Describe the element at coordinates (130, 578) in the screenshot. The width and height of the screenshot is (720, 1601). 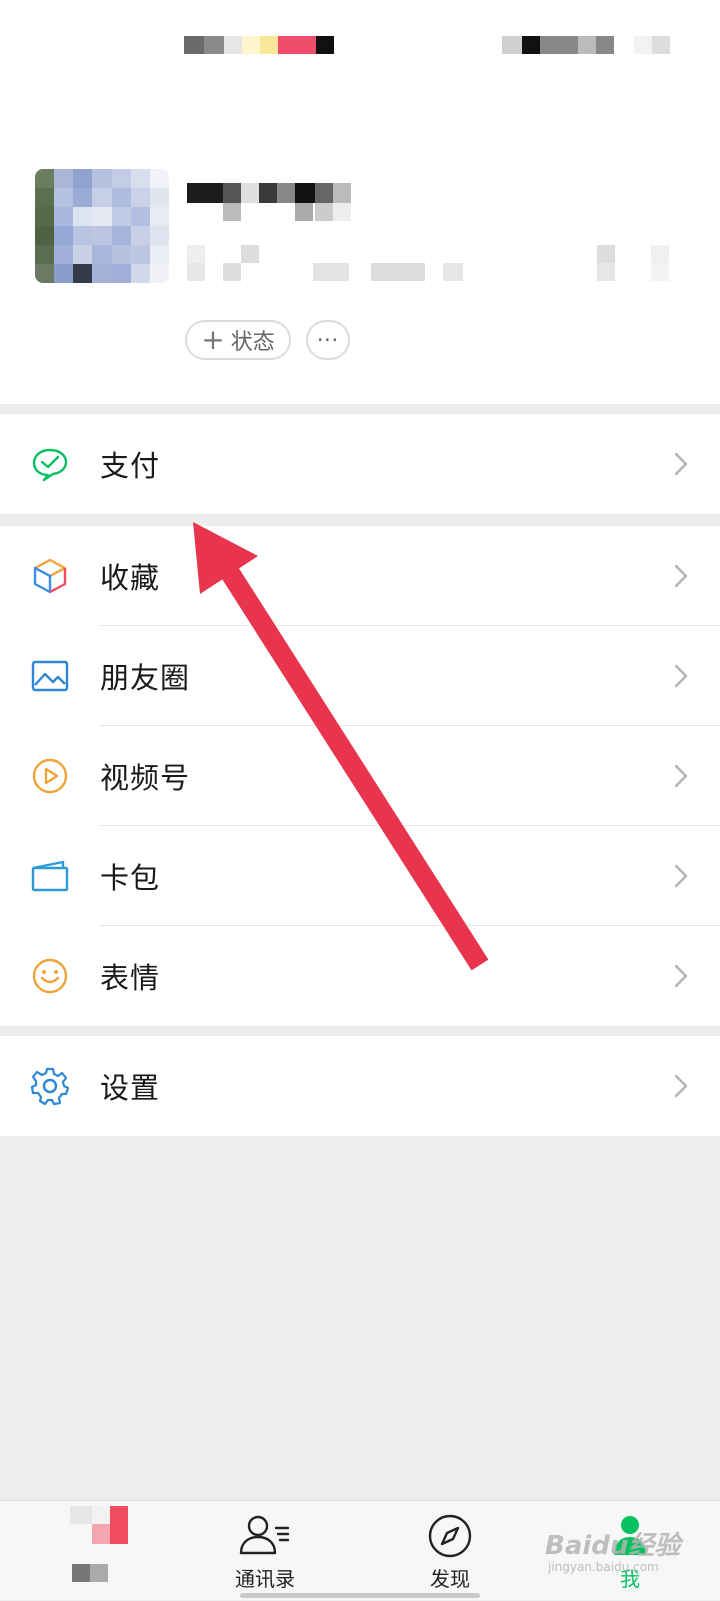
I see `menu-item-label: 收藏` at that location.